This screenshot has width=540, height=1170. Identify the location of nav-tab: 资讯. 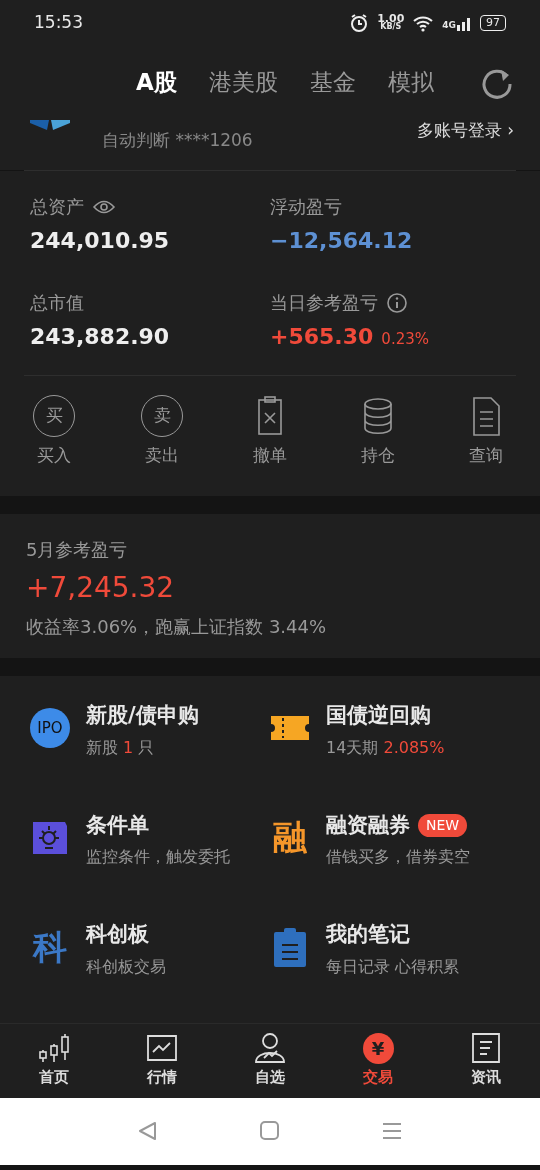
(486, 1060).